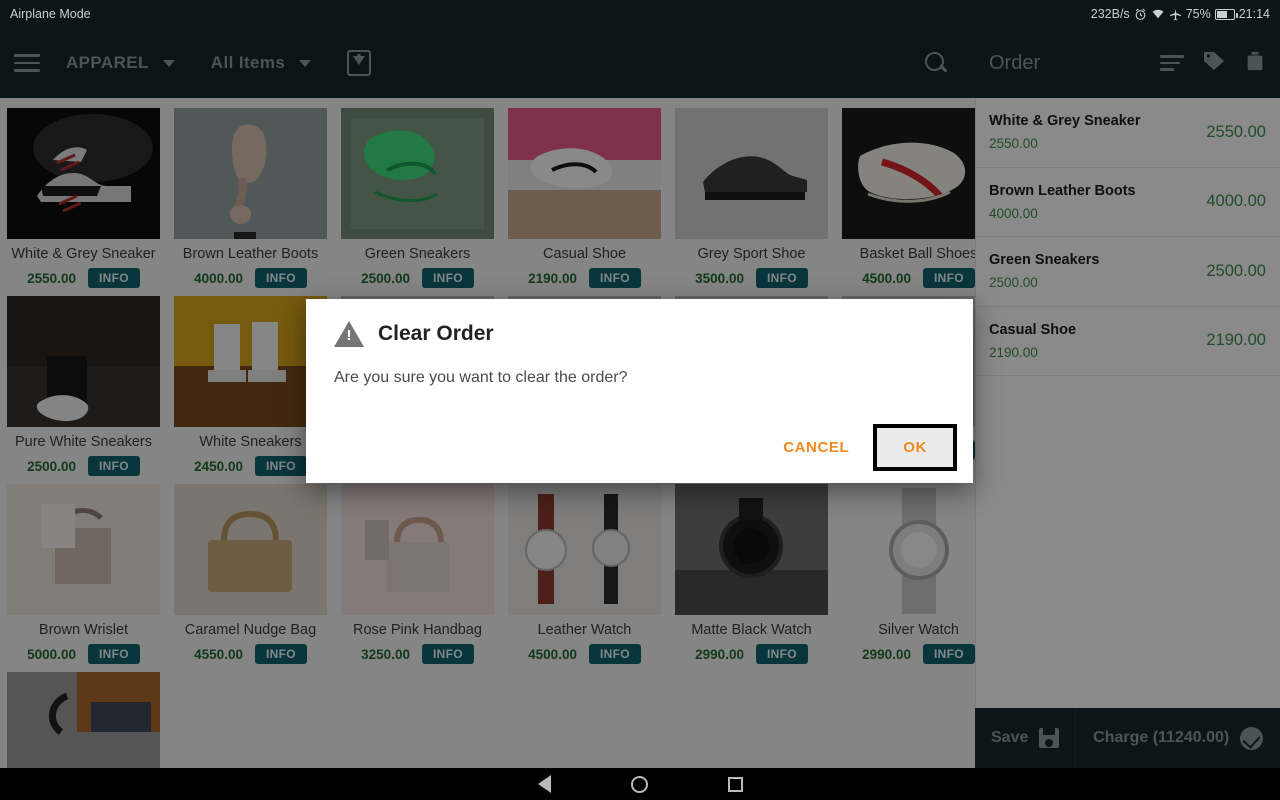 This screenshot has width=1280, height=800. What do you see at coordinates (1175, 14) in the screenshot?
I see `airplane-icon` at bounding box center [1175, 14].